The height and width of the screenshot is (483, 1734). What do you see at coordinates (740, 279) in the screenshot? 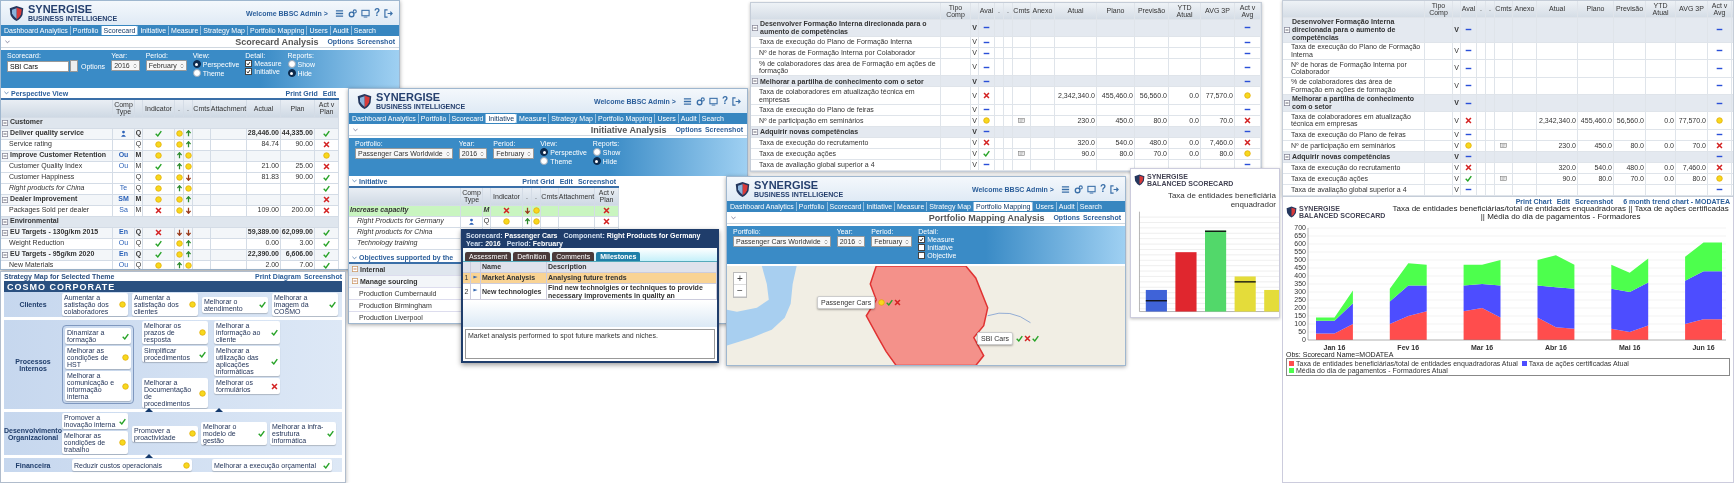
I see `zoom-button: +` at bounding box center [740, 279].